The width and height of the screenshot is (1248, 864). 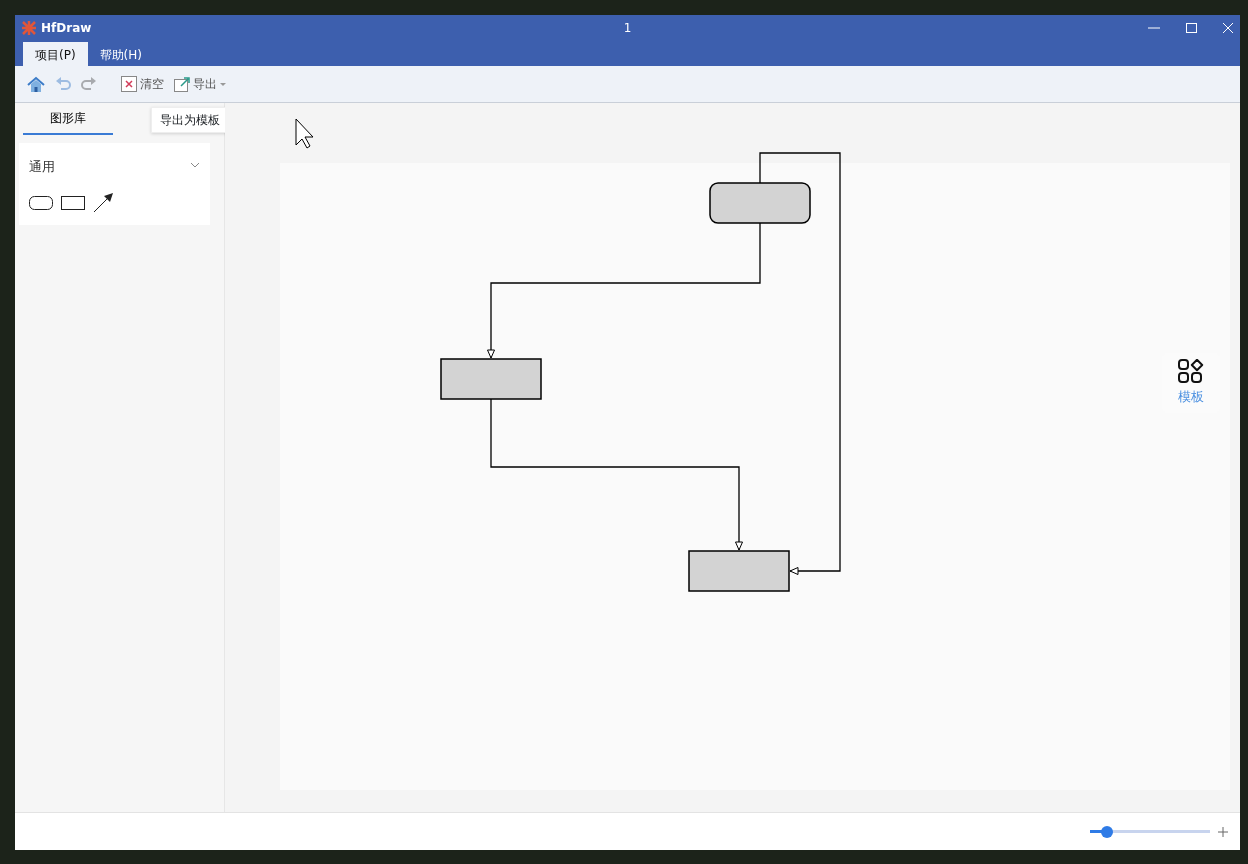 What do you see at coordinates (627, 27) in the screenshot?
I see `window-title: 1` at bounding box center [627, 27].